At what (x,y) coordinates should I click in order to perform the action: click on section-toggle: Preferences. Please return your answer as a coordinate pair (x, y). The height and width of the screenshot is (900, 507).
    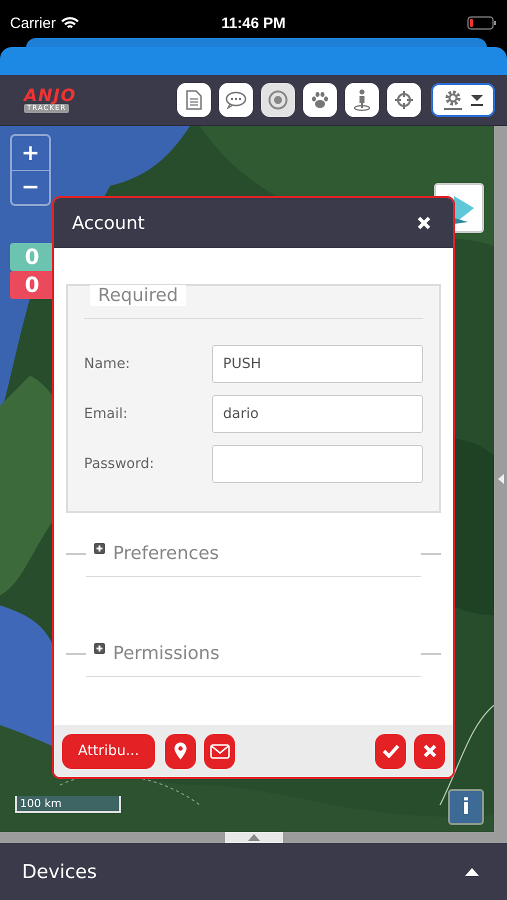
    Looking at the image, I should click on (156, 553).